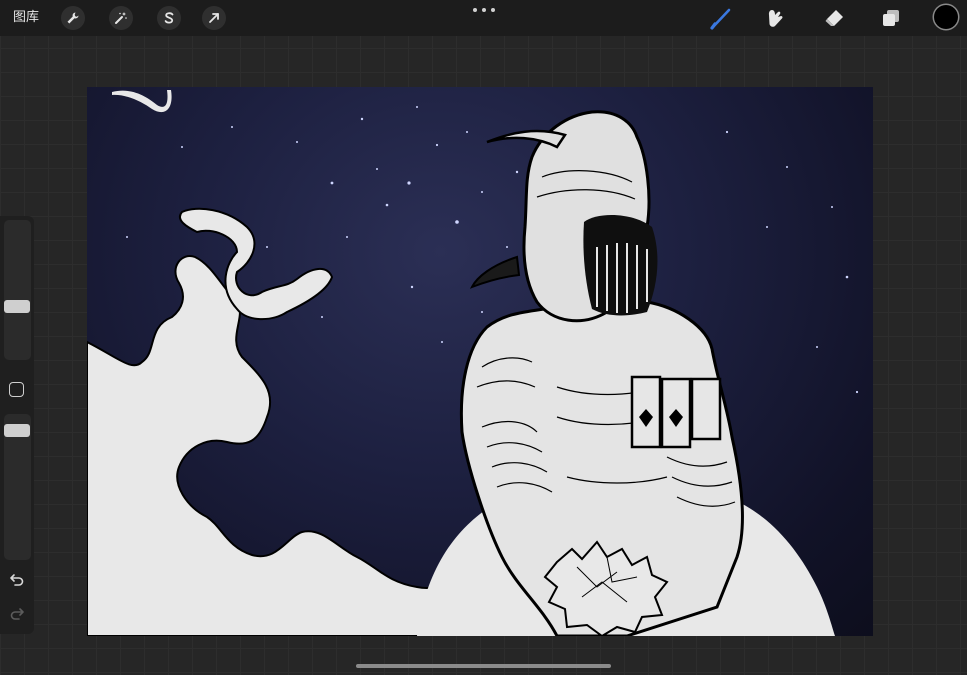 This screenshot has height=675, width=967. Describe the element at coordinates (26, 18) in the screenshot. I see `gallery-button: 图库` at that location.